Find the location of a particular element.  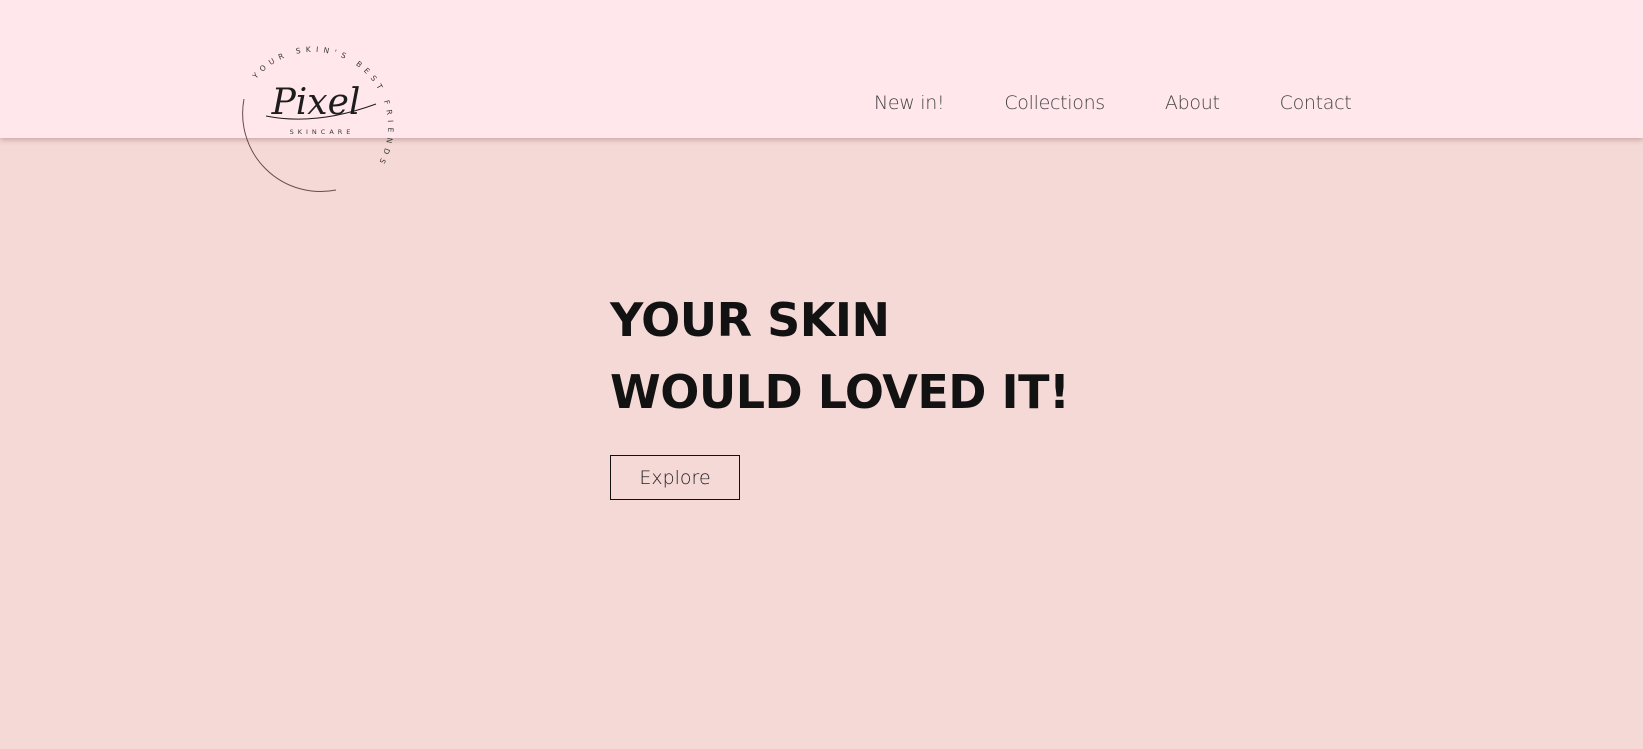

explore-button: Explore is located at coordinates (675, 477).